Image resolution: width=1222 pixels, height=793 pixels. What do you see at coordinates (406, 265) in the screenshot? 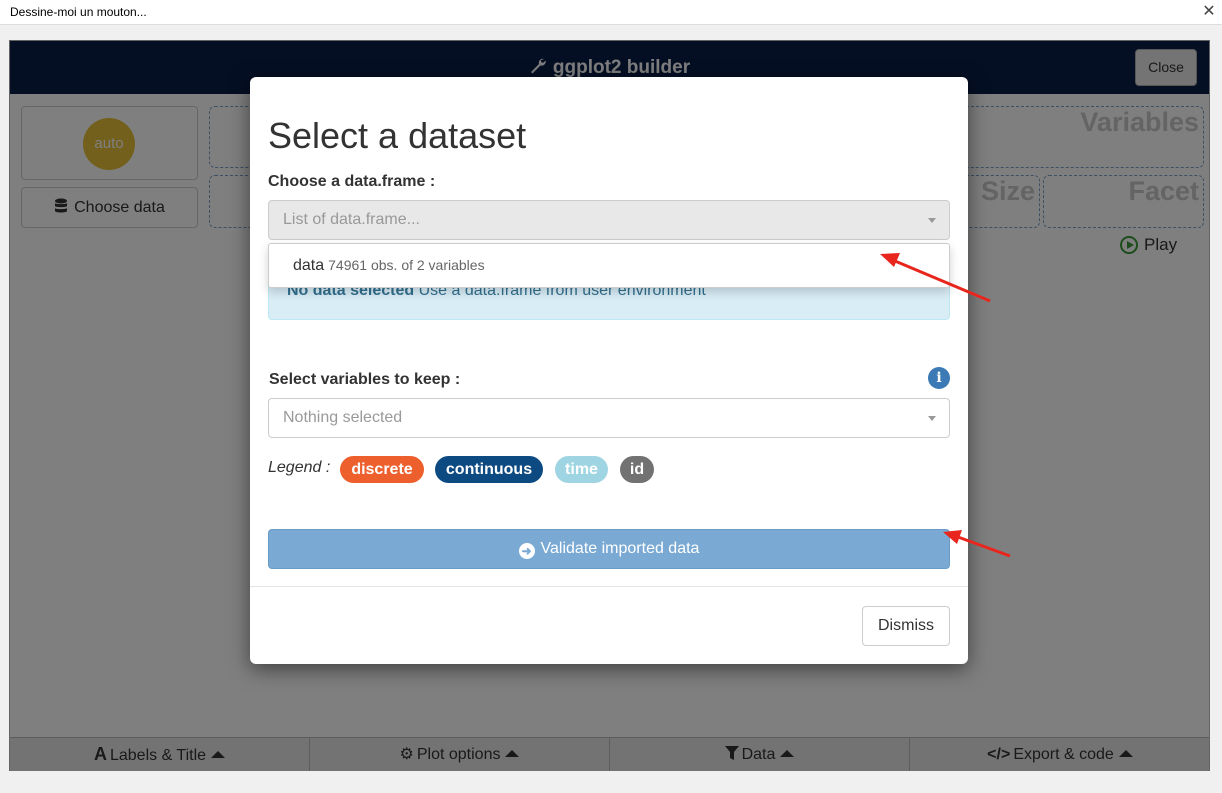
I see `option-detail: 74961 obs. of 2 variables` at bounding box center [406, 265].